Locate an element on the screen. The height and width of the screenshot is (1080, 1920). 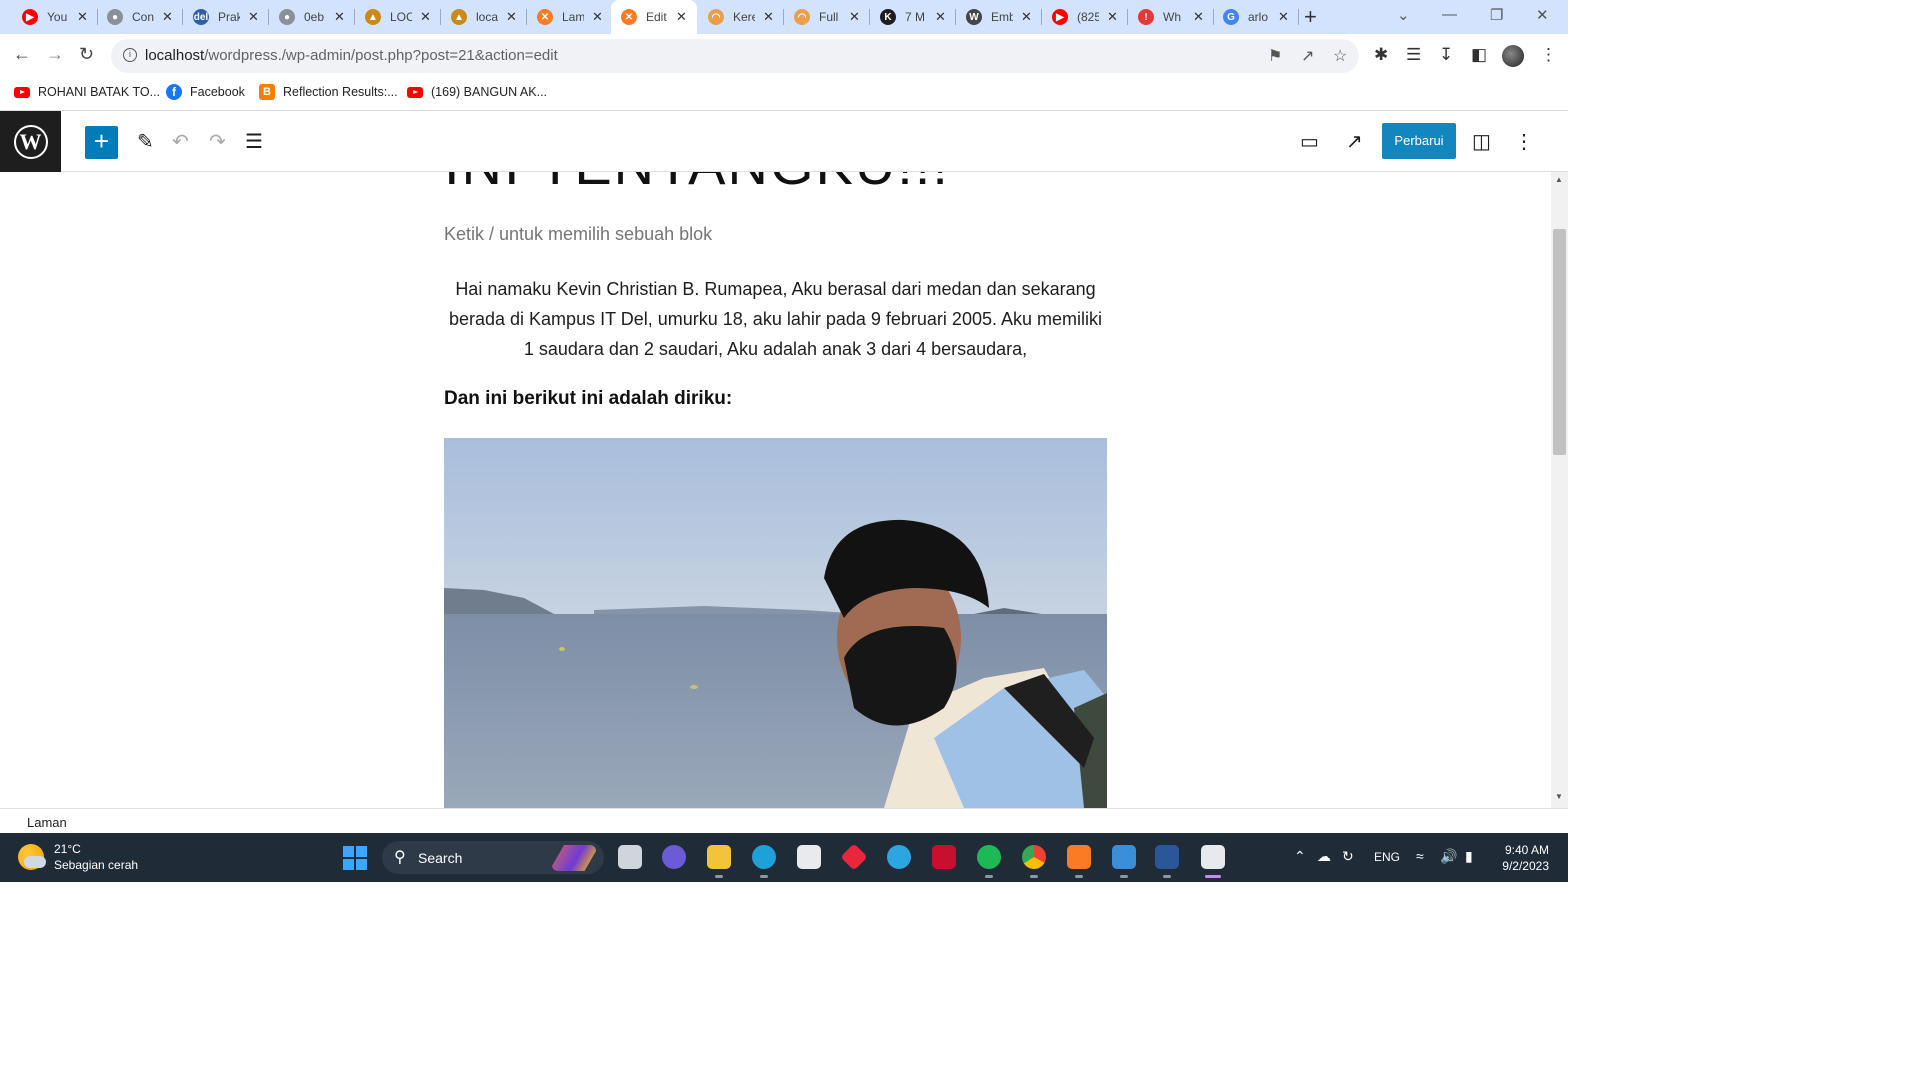
show-hidden-icons-chevron: ⌃ is located at coordinates (1300, 856).